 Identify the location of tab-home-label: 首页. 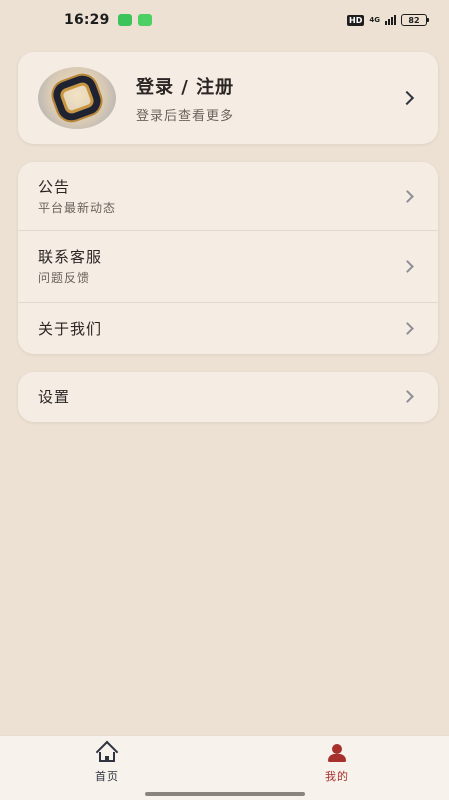
(107, 776).